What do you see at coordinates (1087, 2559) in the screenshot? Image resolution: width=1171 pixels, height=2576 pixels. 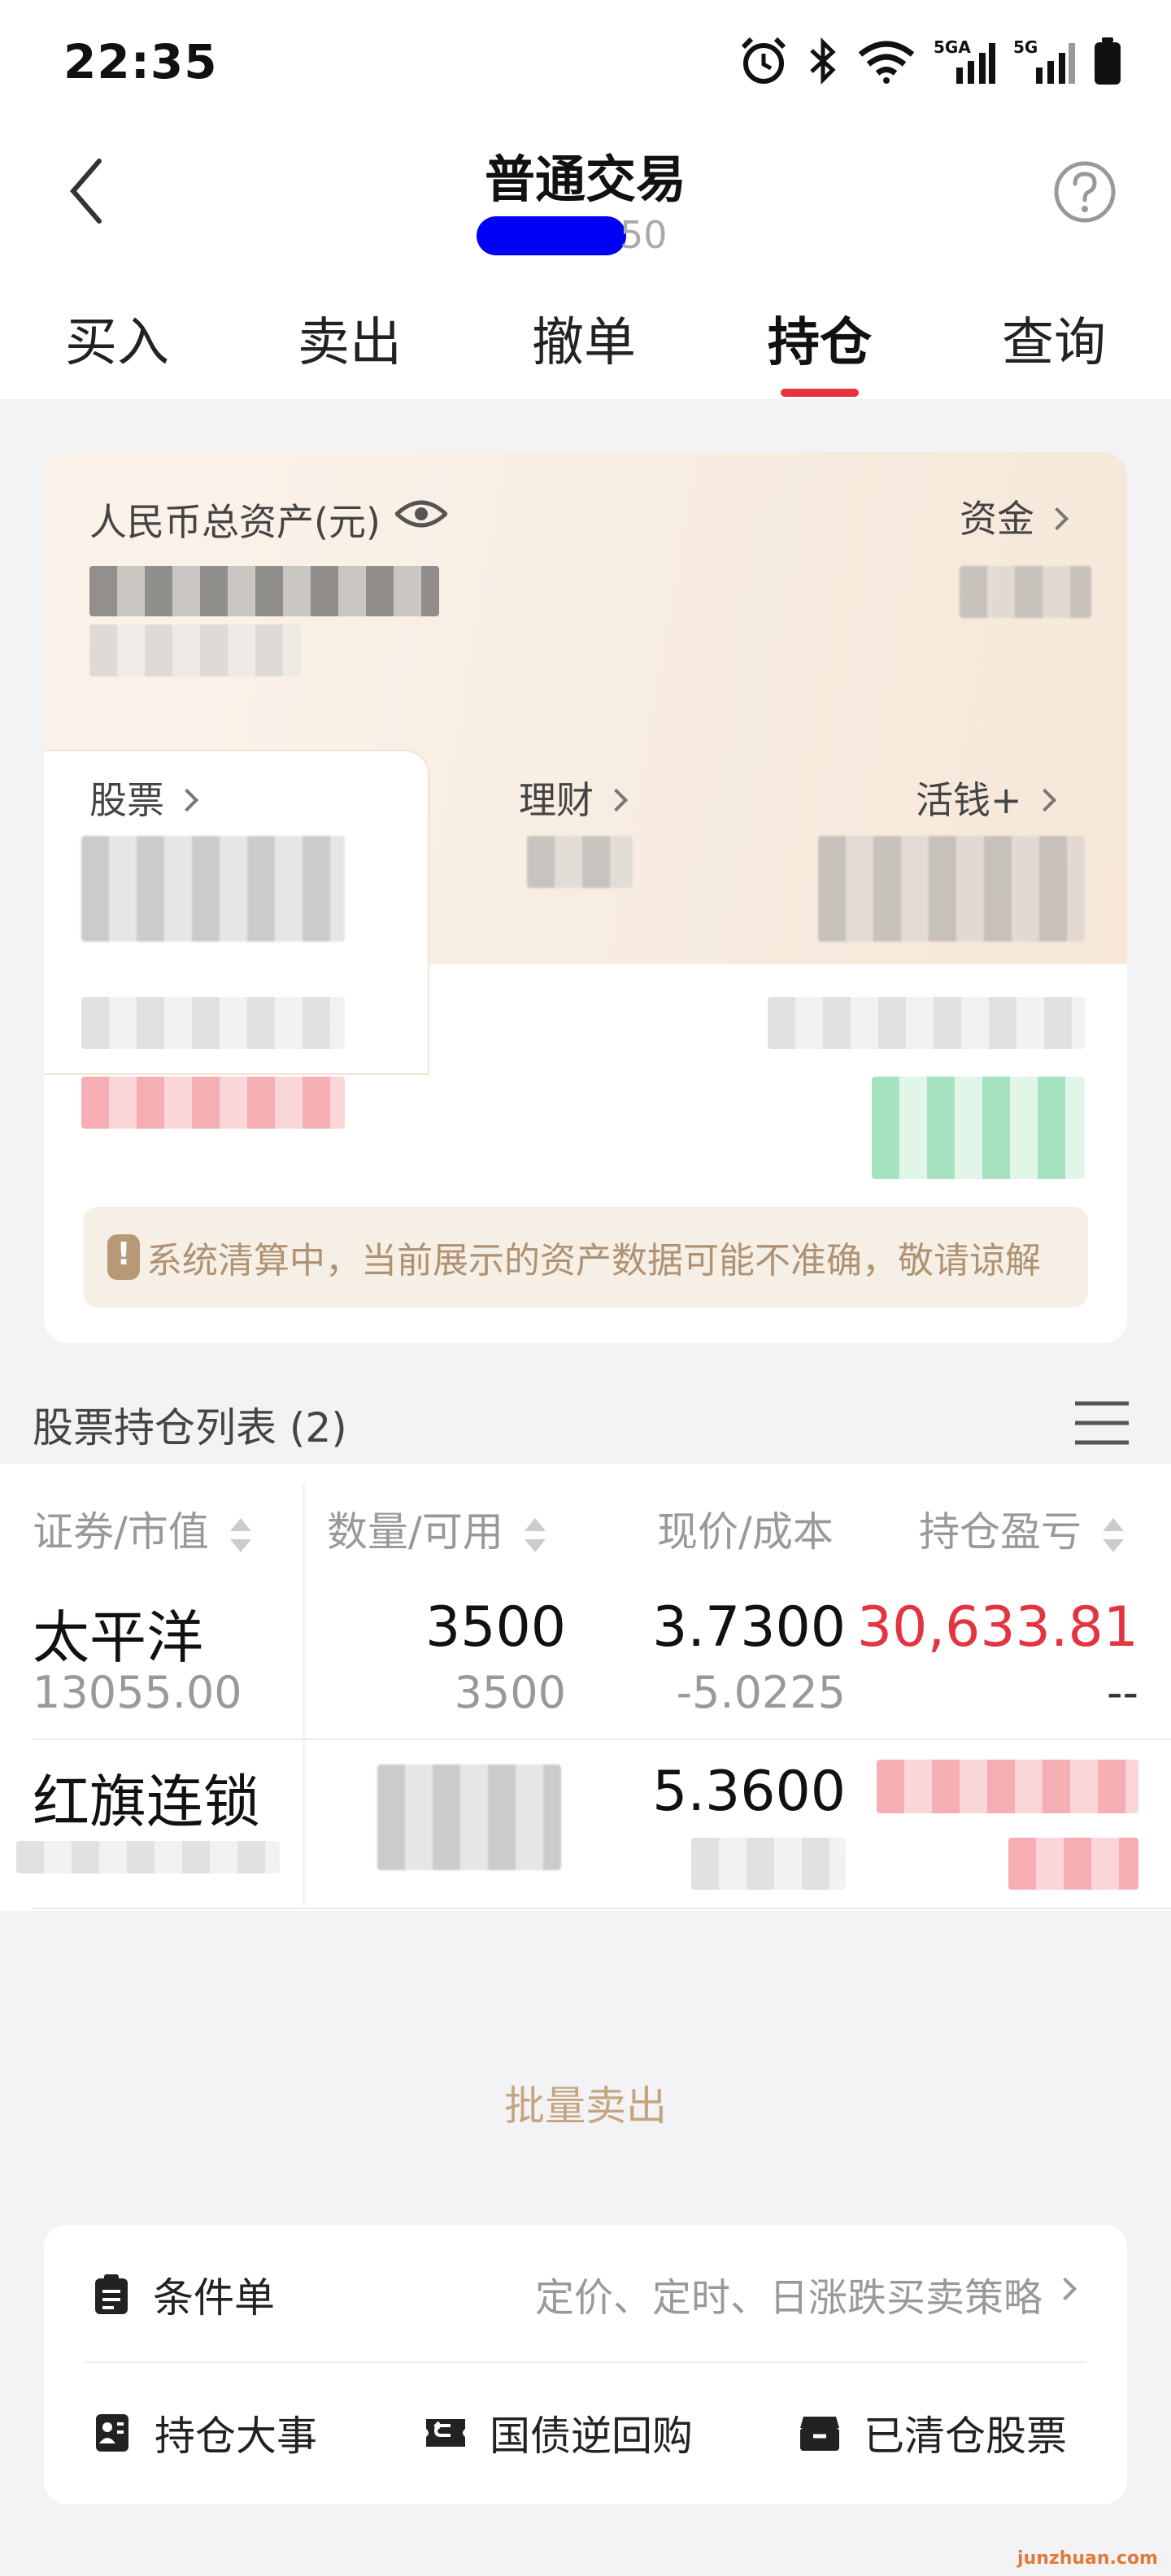 I see `watermark: junzhuan.com` at bounding box center [1087, 2559].